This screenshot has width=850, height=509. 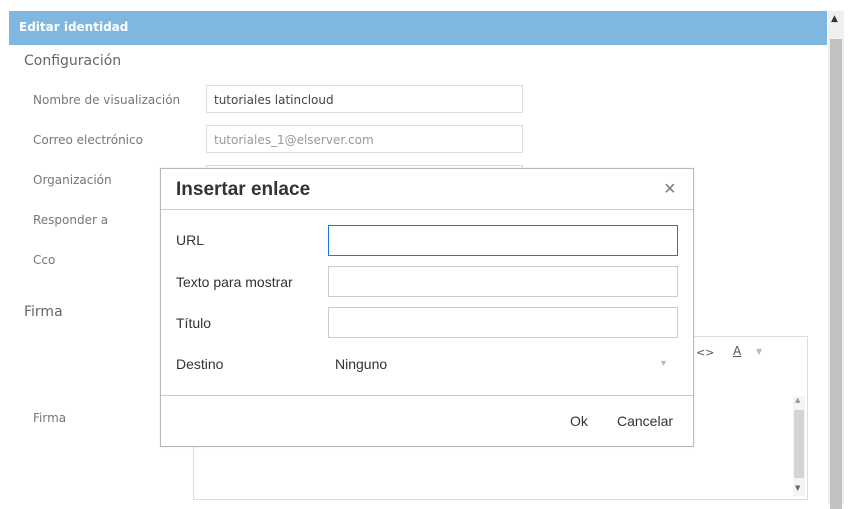 I want to click on text-color-icon: A, so click(x=737, y=351).